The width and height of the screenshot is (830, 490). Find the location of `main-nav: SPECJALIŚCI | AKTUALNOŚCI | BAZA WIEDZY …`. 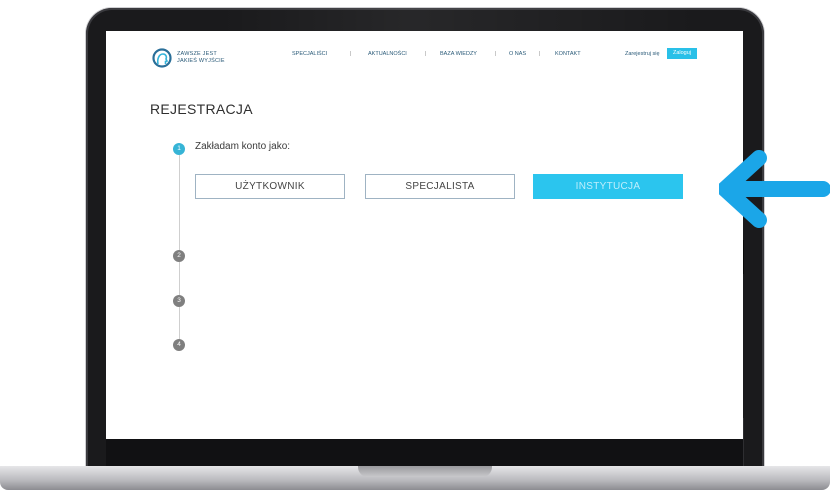

main-nav: SPECJALIŚCI | AKTUALNOŚCI | BAZA WIEDZY … is located at coordinates (442, 56).